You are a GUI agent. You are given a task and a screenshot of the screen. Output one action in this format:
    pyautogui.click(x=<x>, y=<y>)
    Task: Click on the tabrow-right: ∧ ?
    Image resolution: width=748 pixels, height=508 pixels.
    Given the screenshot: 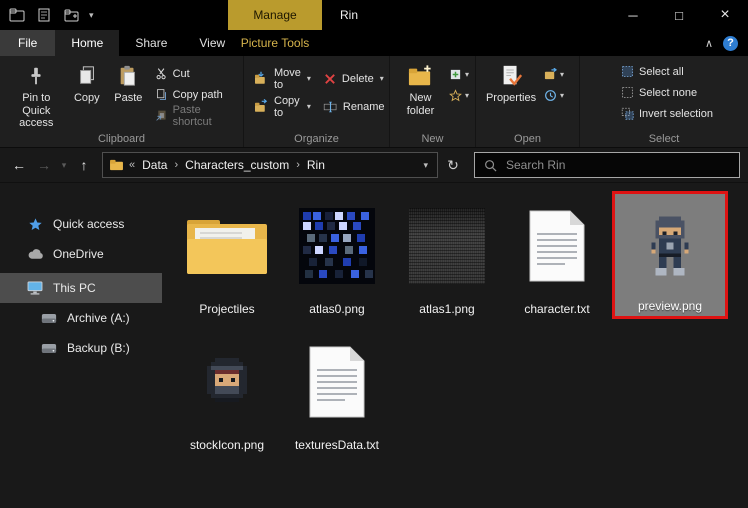 What is the action you would take?
    pyautogui.click(x=726, y=43)
    